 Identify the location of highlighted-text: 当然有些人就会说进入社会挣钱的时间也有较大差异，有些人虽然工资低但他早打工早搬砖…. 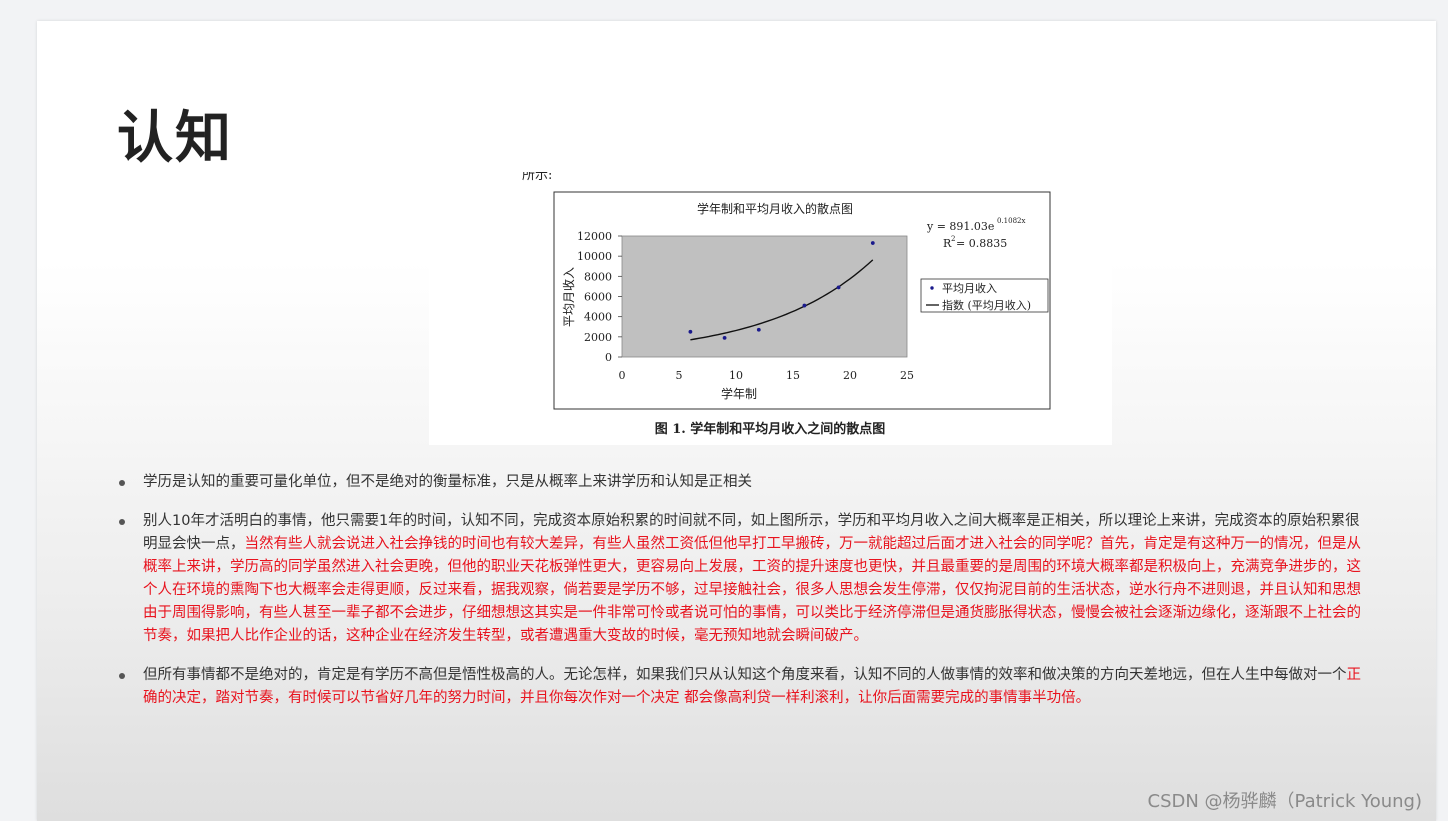
(752, 590).